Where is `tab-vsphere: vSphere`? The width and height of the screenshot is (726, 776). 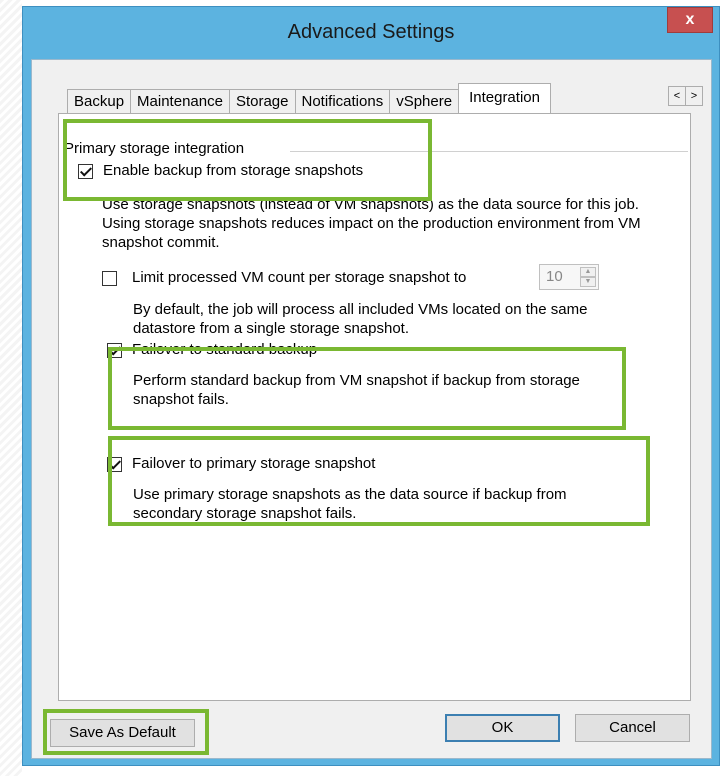
tab-vsphere: vSphere is located at coordinates (424, 101).